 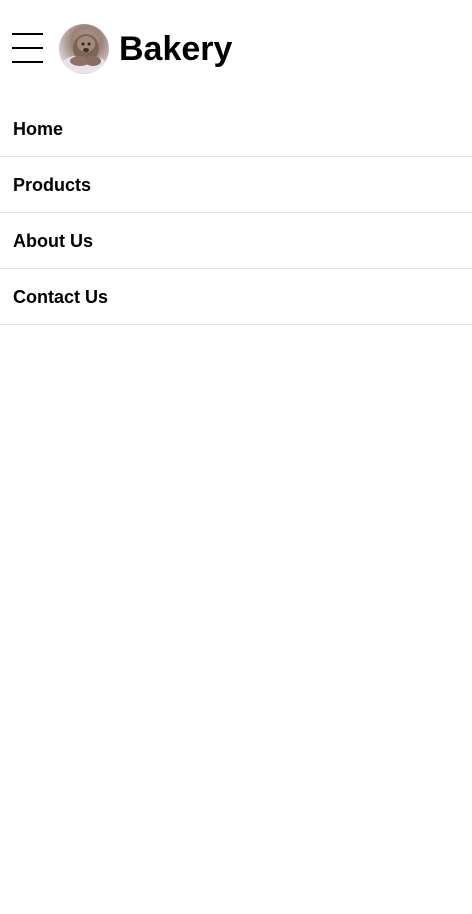 I want to click on nav-item-label: About Us, so click(x=53, y=241).